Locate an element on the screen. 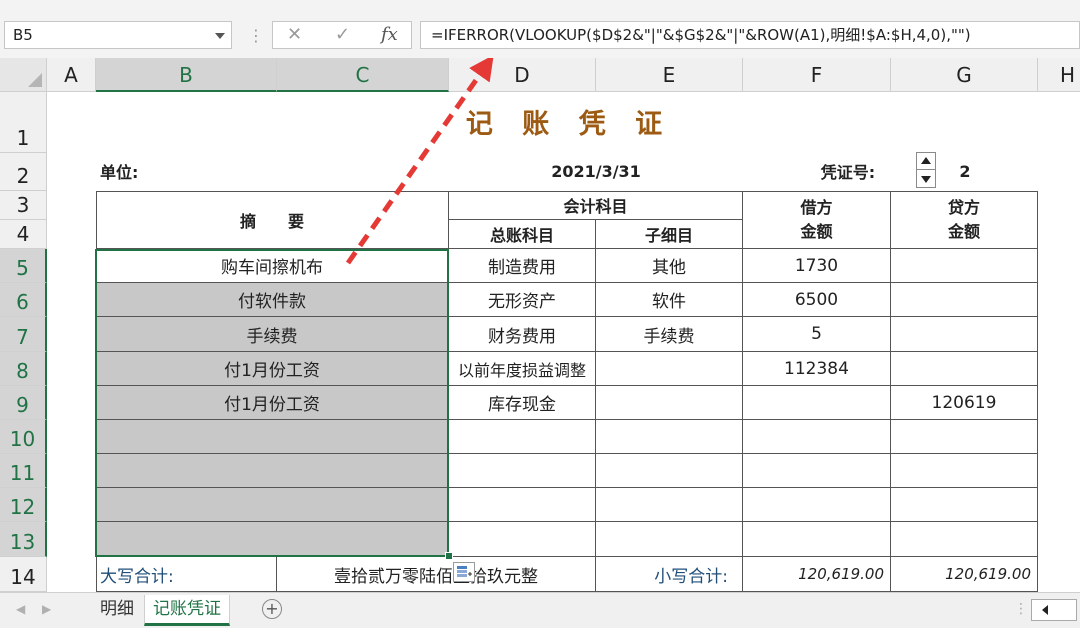 This screenshot has width=1080, height=628. voucher-number-spinner is located at coordinates (926, 170).